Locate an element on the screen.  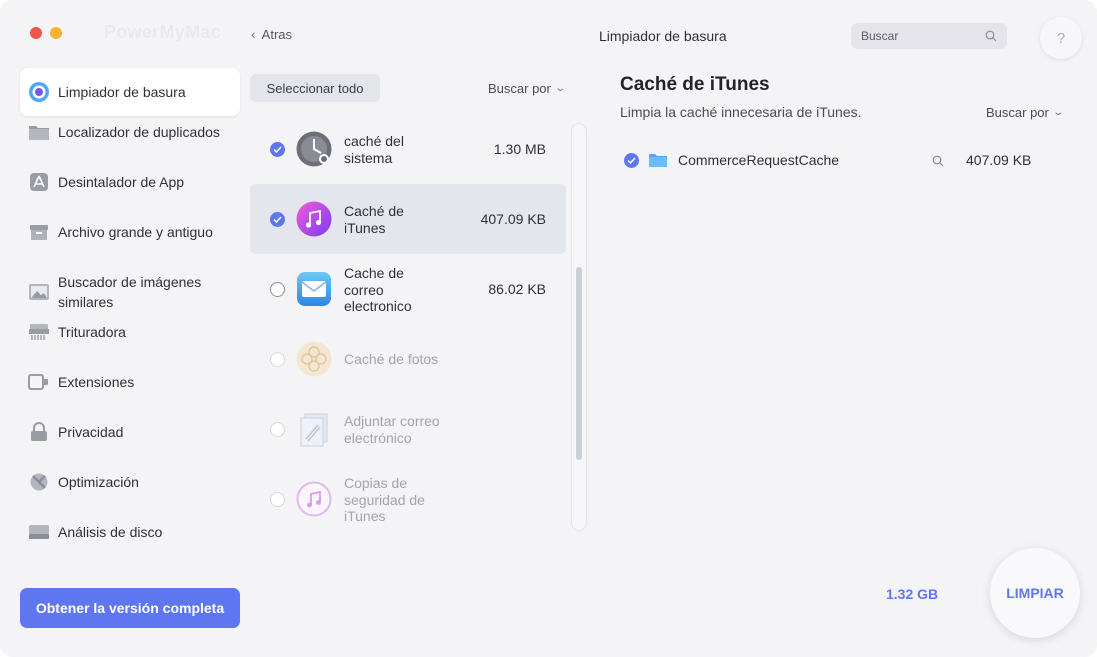
list-item-mail-cache: Cache de correo electronico 86.02 KB is located at coordinates (408, 289).